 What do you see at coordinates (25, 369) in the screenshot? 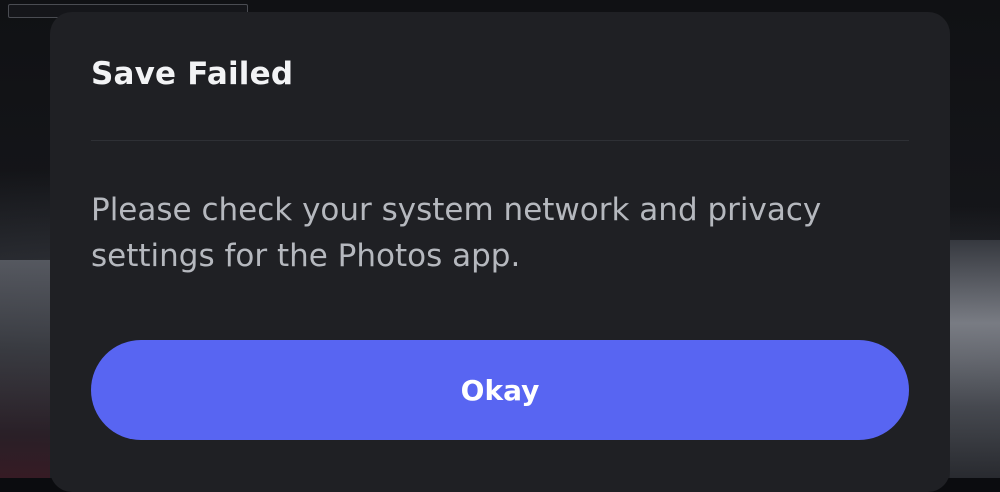
I see `background-scene-left` at bounding box center [25, 369].